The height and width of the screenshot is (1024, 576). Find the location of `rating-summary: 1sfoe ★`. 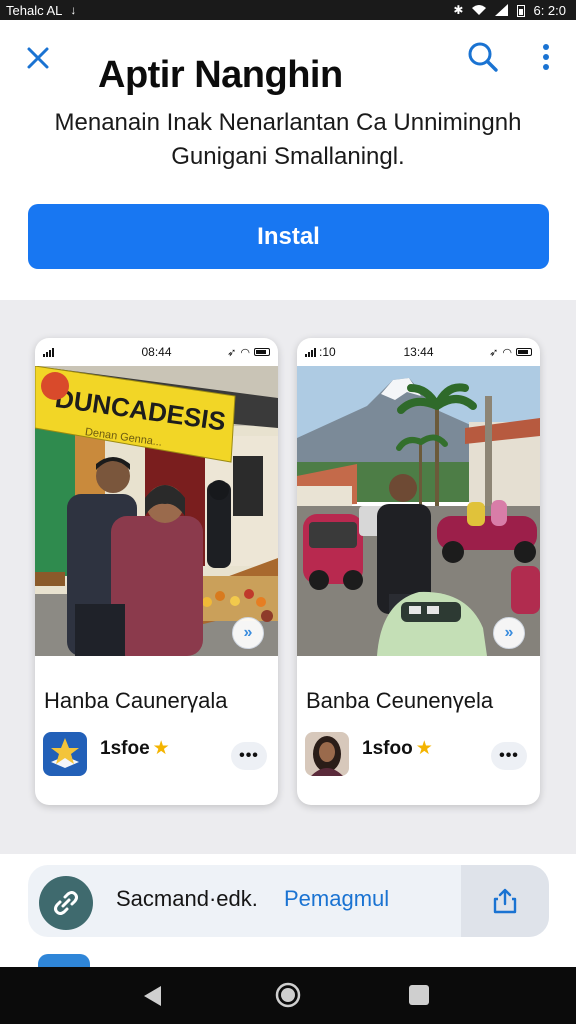

rating-summary: 1sfoe ★ is located at coordinates (135, 748).